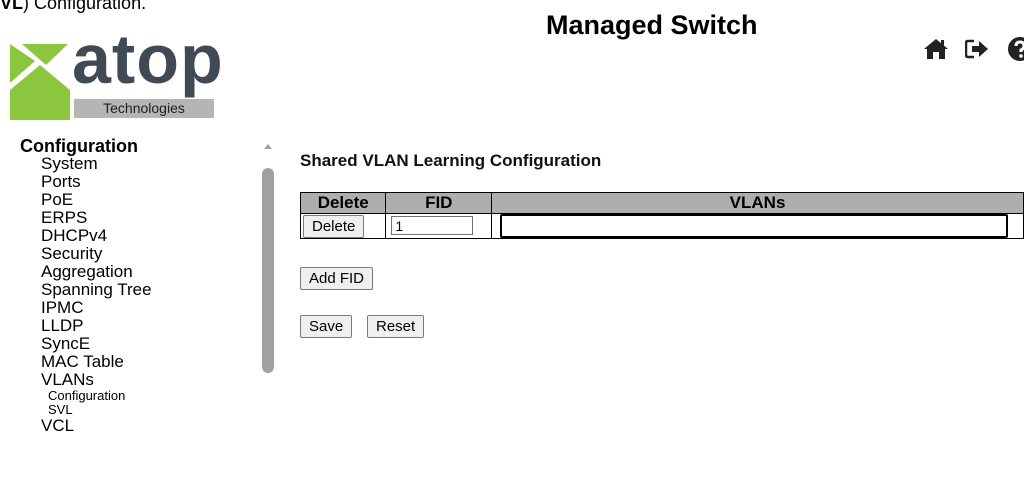  What do you see at coordinates (86, 164) in the screenshot?
I see `nav-item-system: System` at bounding box center [86, 164].